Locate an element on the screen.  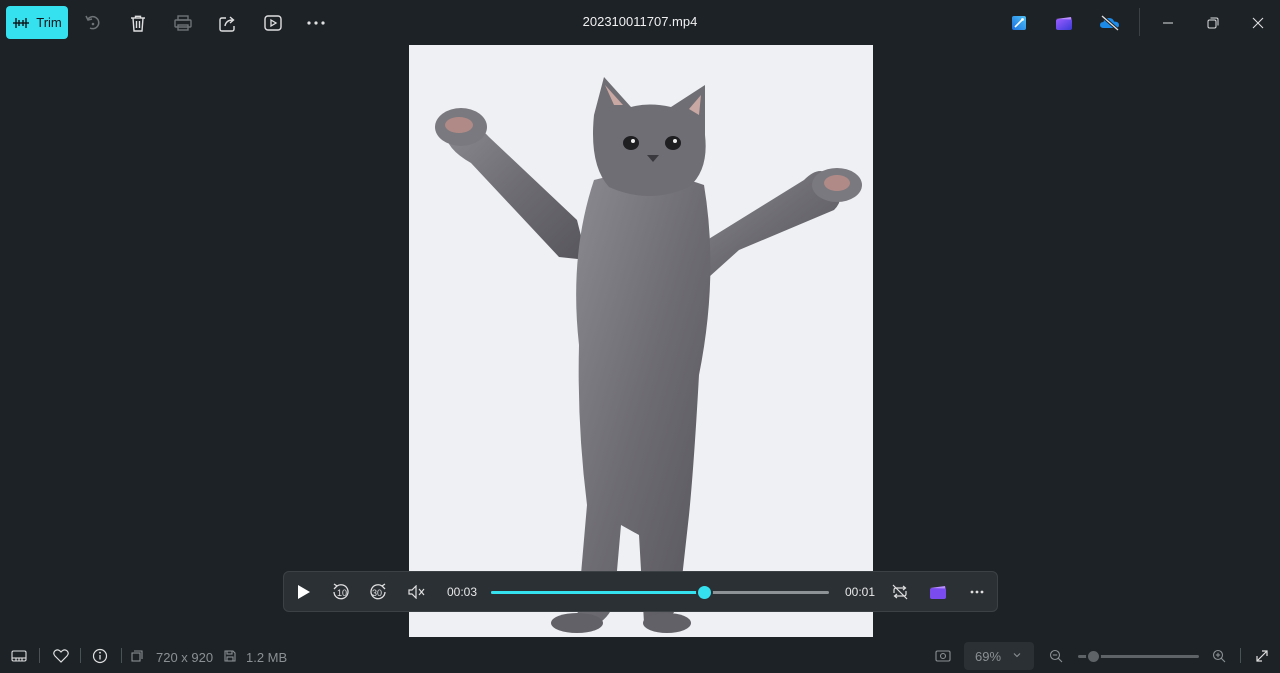
close-button is located at coordinates (1258, 23).